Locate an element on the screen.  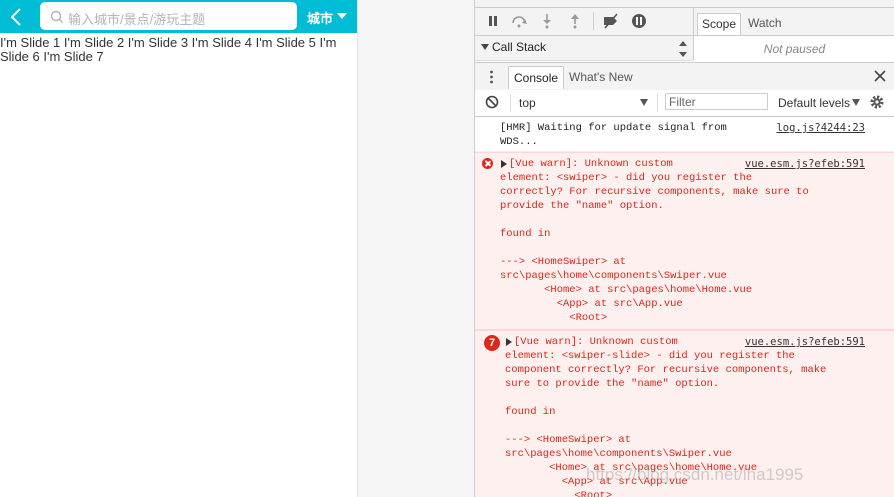
more-options-icon is located at coordinates (491, 77).